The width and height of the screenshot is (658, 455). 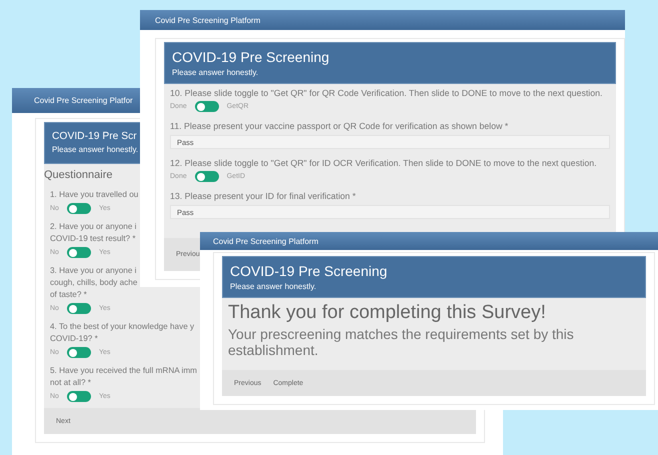 What do you see at coordinates (386, 93) in the screenshot?
I see `question-text: 10. Please slide toggle to "Get QR" for QR Code Verification. Then slide to DONE to move to the next question.` at bounding box center [386, 93].